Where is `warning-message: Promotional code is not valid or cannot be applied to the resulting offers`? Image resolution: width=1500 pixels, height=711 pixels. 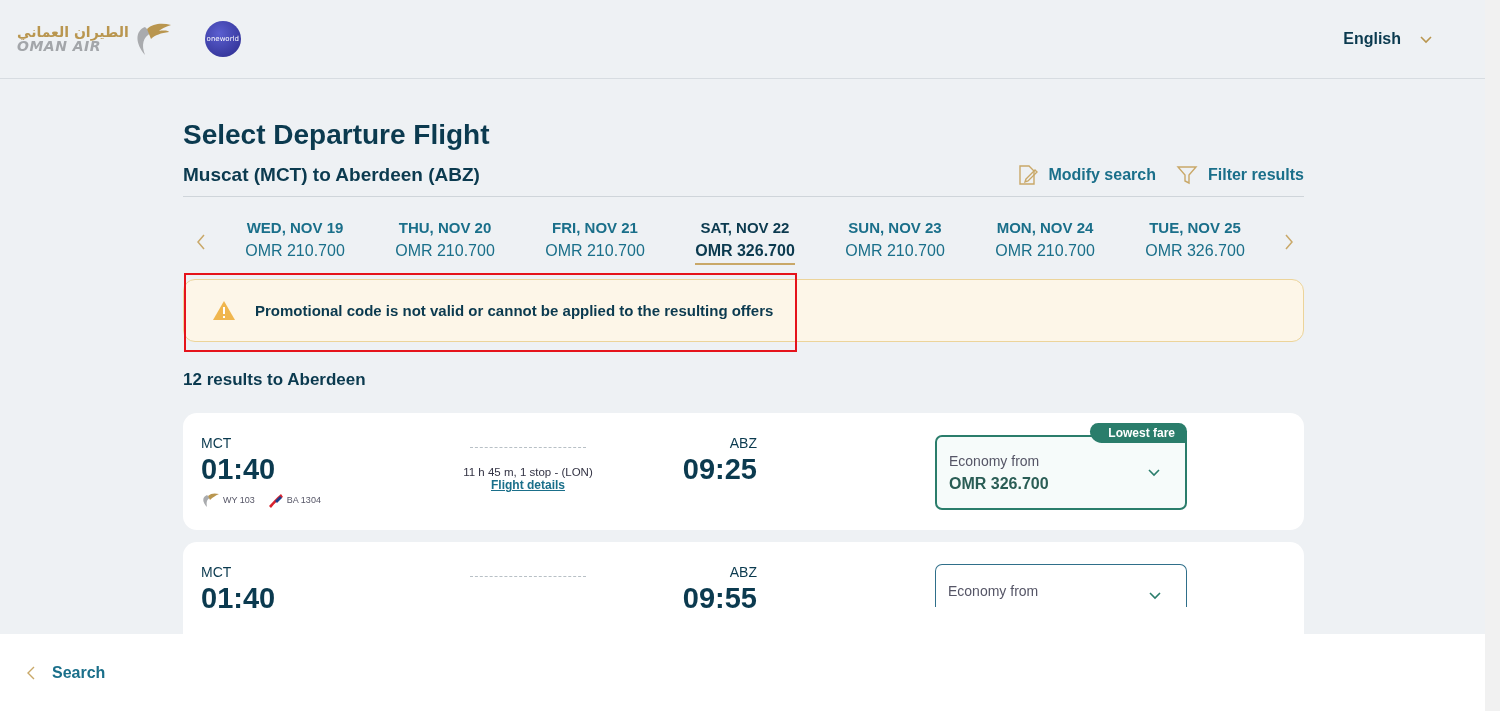 warning-message: Promotional code is not valid or cannot be applied to the resulting offers is located at coordinates (514, 310).